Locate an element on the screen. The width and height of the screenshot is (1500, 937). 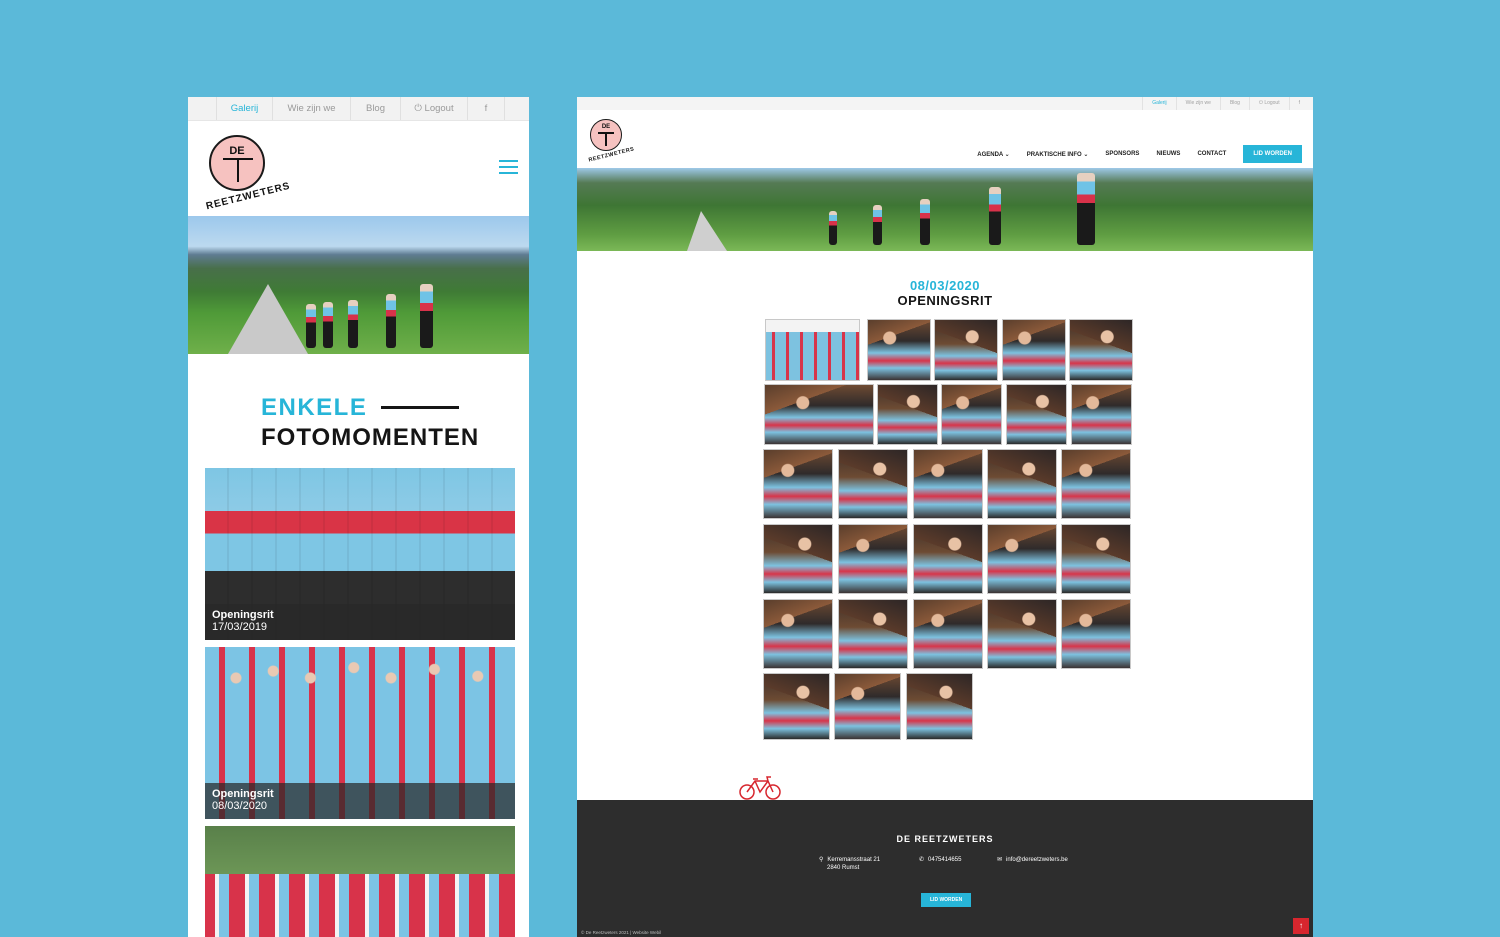
hamburger-menu-icon is located at coordinates (508, 169).